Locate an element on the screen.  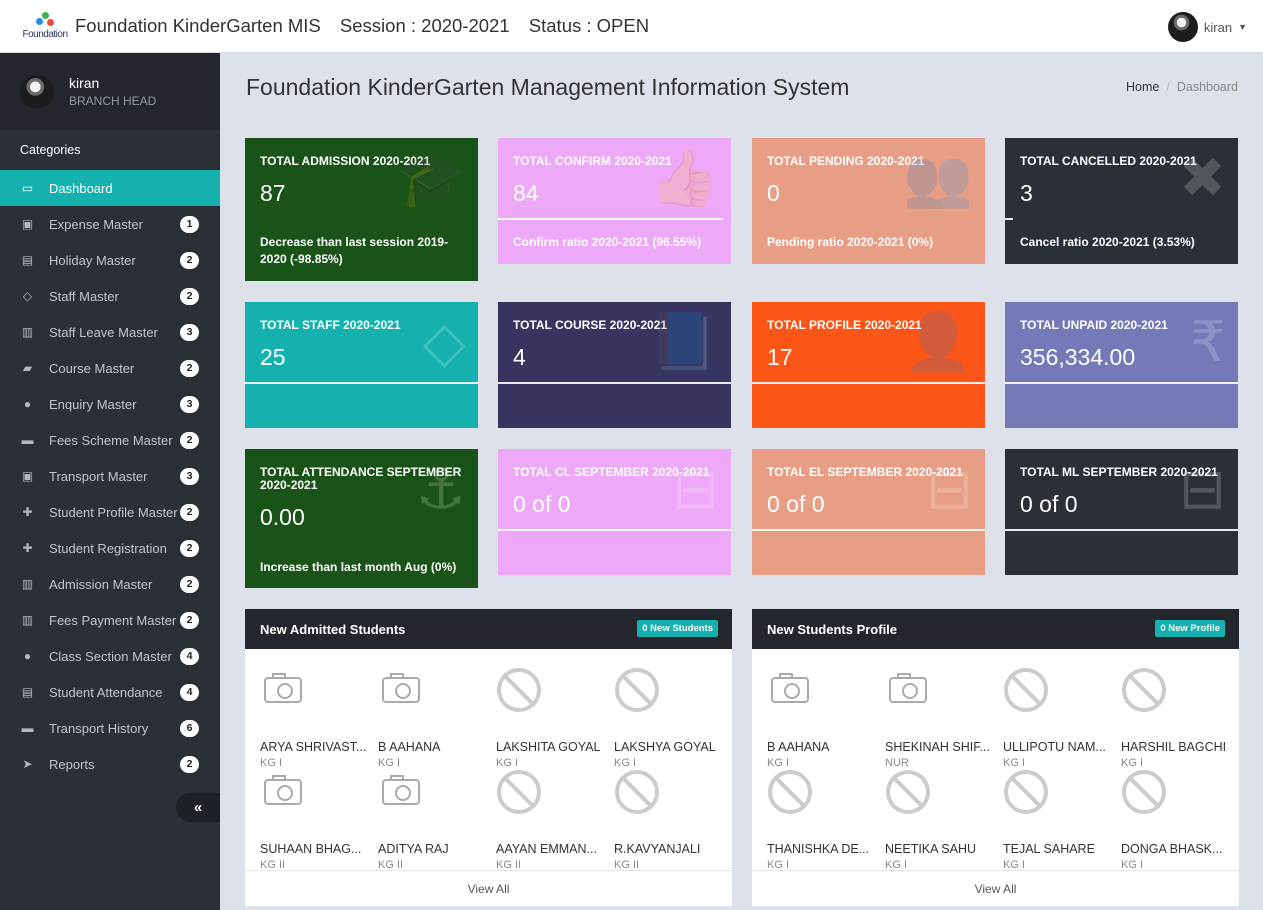
student-item: SUHAAN BHAG... KG II is located at coordinates (315, 824).